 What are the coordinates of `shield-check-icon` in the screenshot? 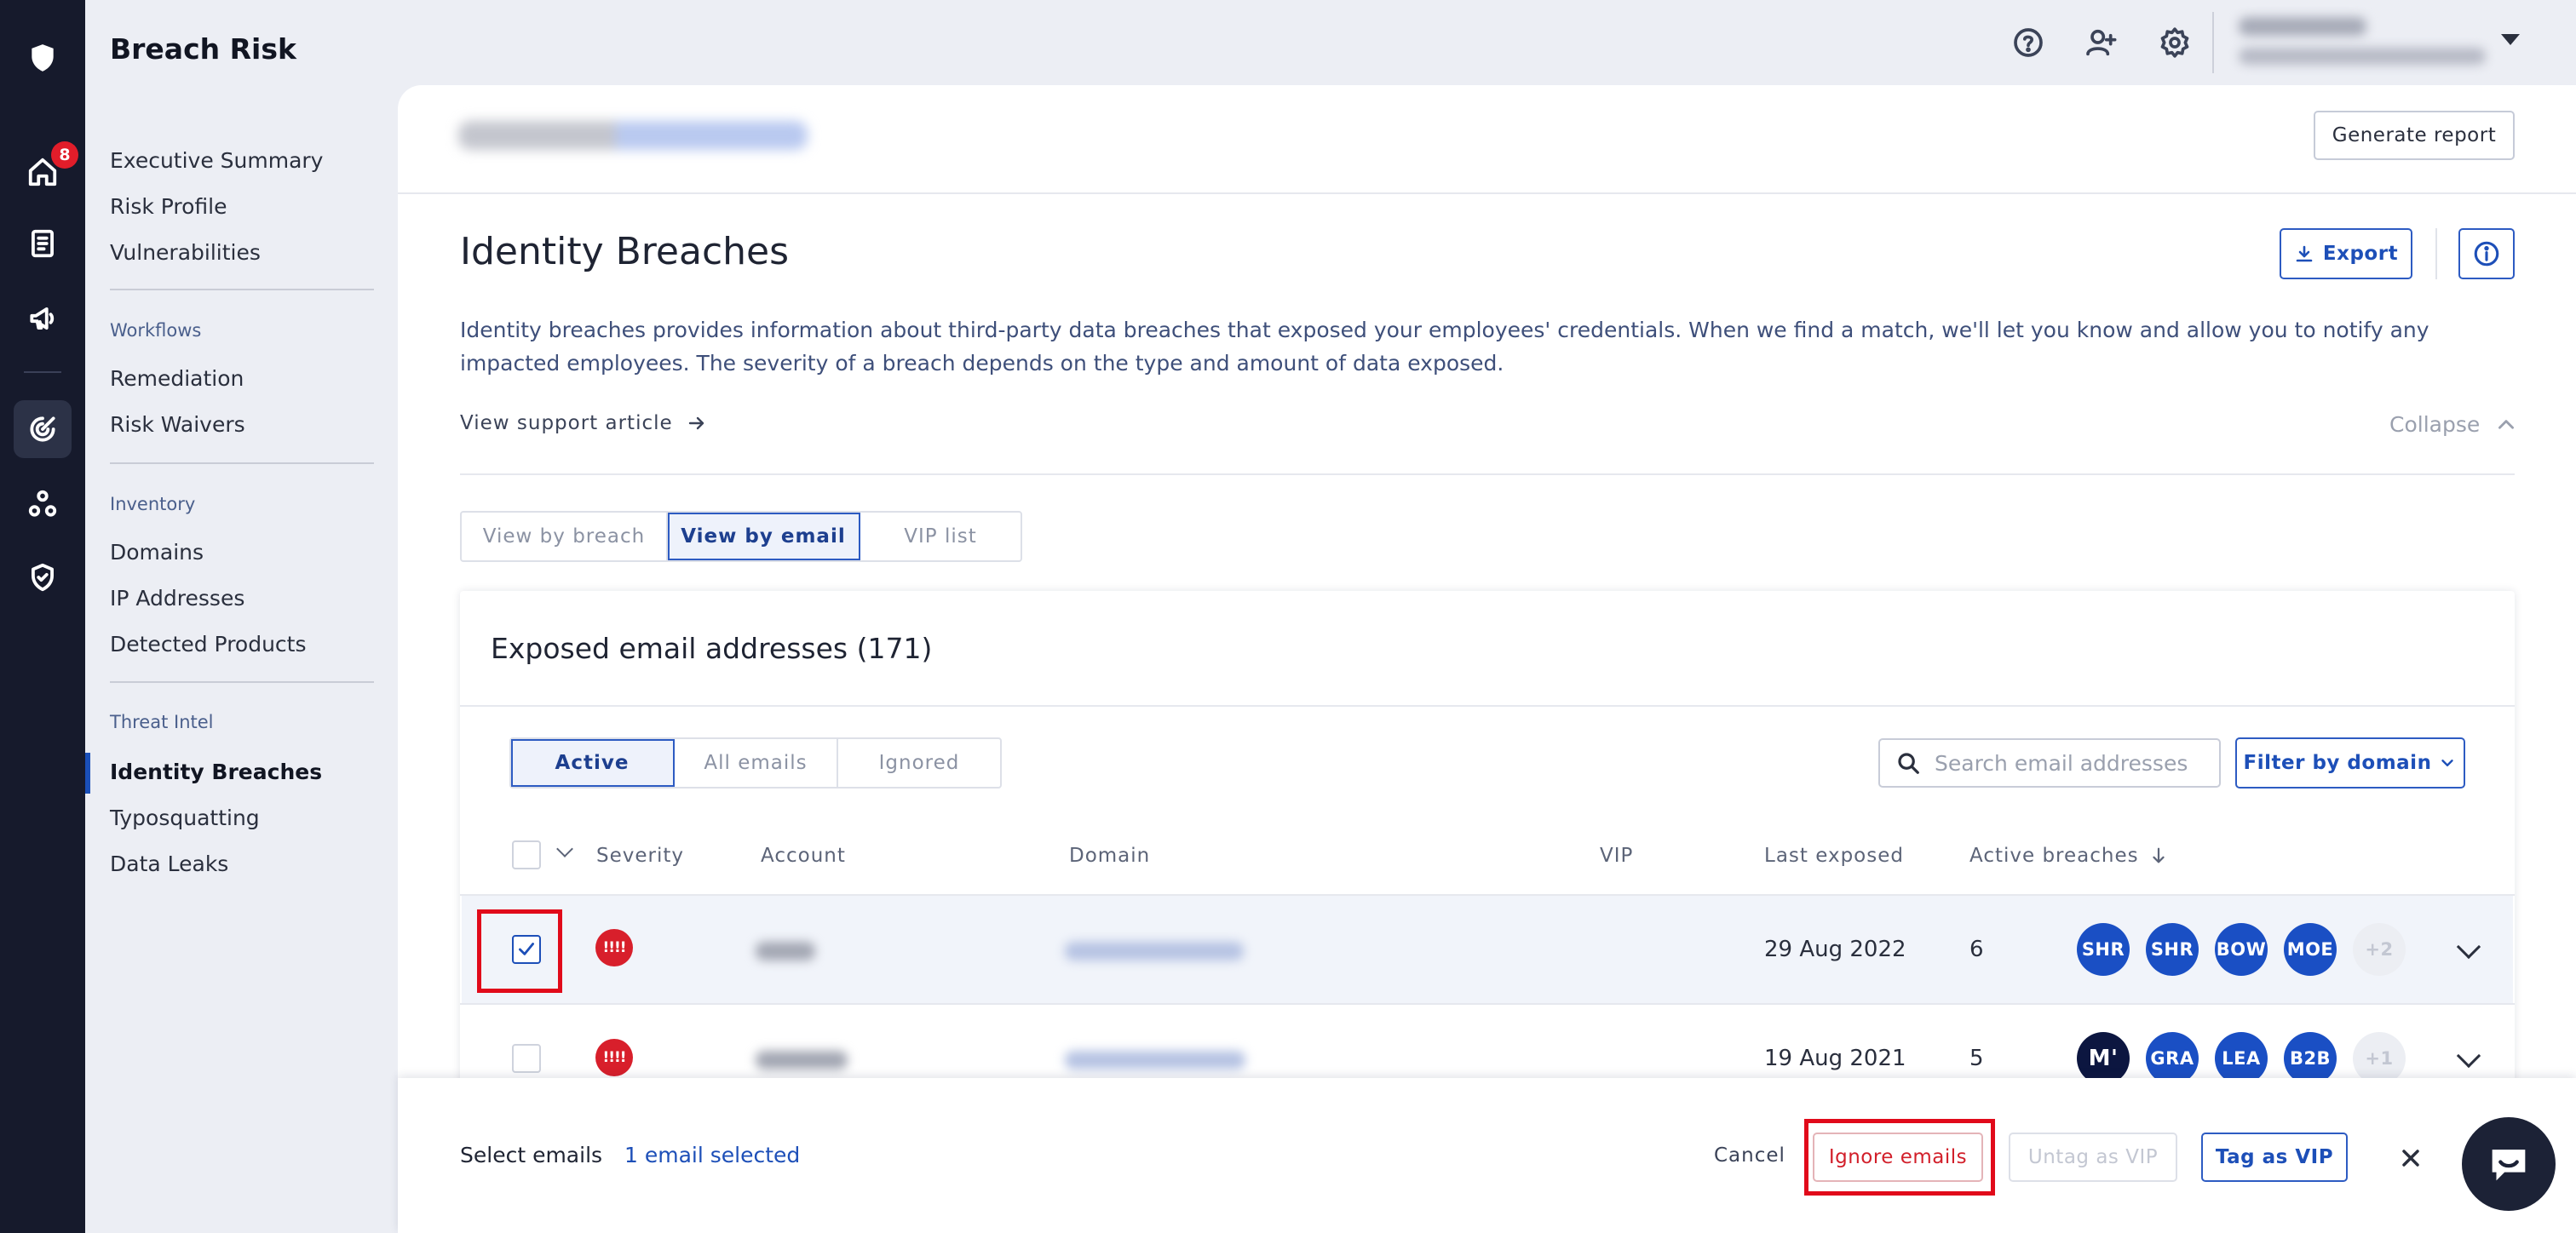 It's located at (43, 577).